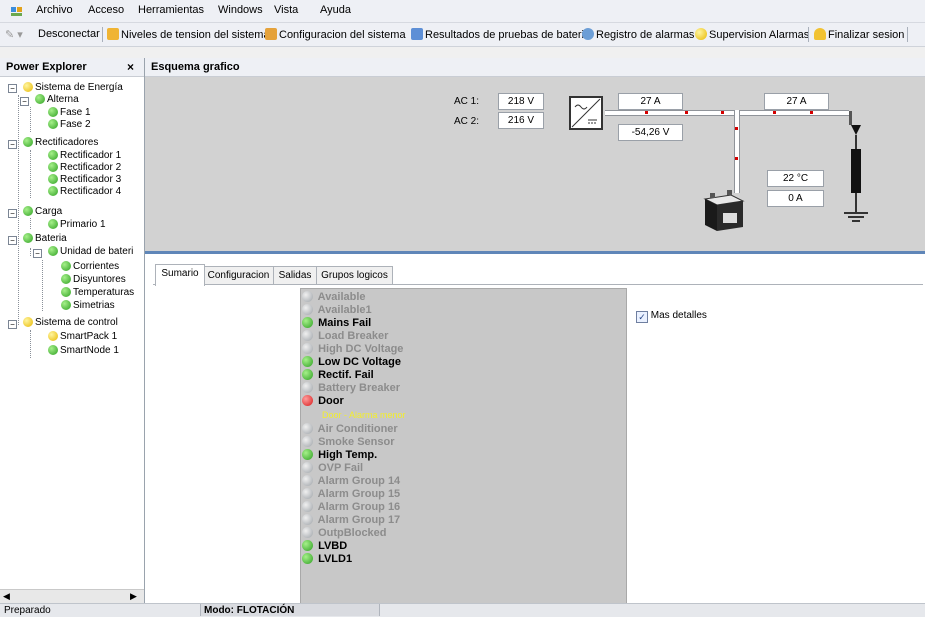 The height and width of the screenshot is (617, 925). Describe the element at coordinates (336, 323) in the screenshot. I see `alarm-item: Mains Fail` at that location.